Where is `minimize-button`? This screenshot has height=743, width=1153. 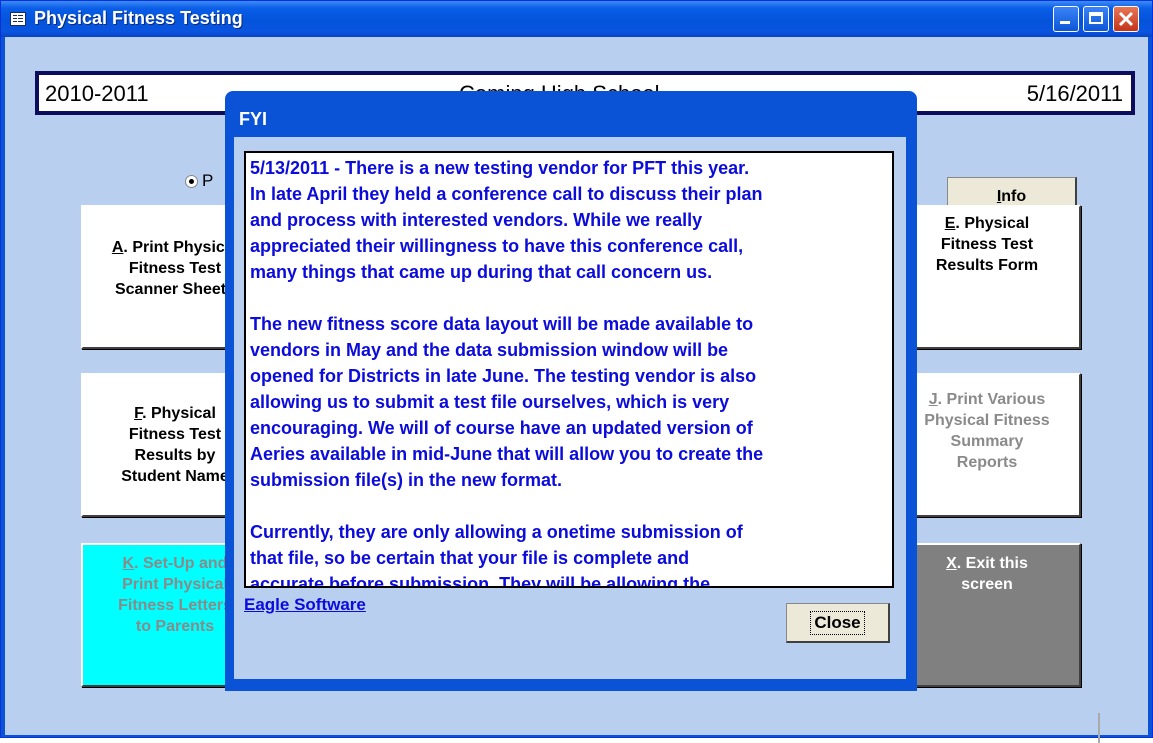 minimize-button is located at coordinates (1066, 19).